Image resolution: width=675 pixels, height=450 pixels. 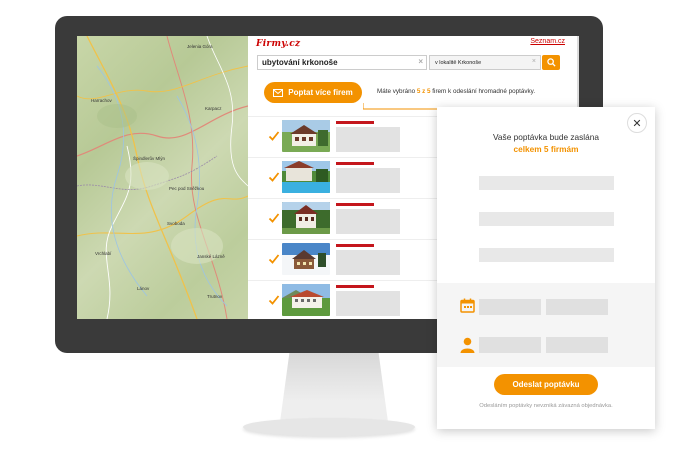 I want to click on date-to-field, so click(x=577, y=307).